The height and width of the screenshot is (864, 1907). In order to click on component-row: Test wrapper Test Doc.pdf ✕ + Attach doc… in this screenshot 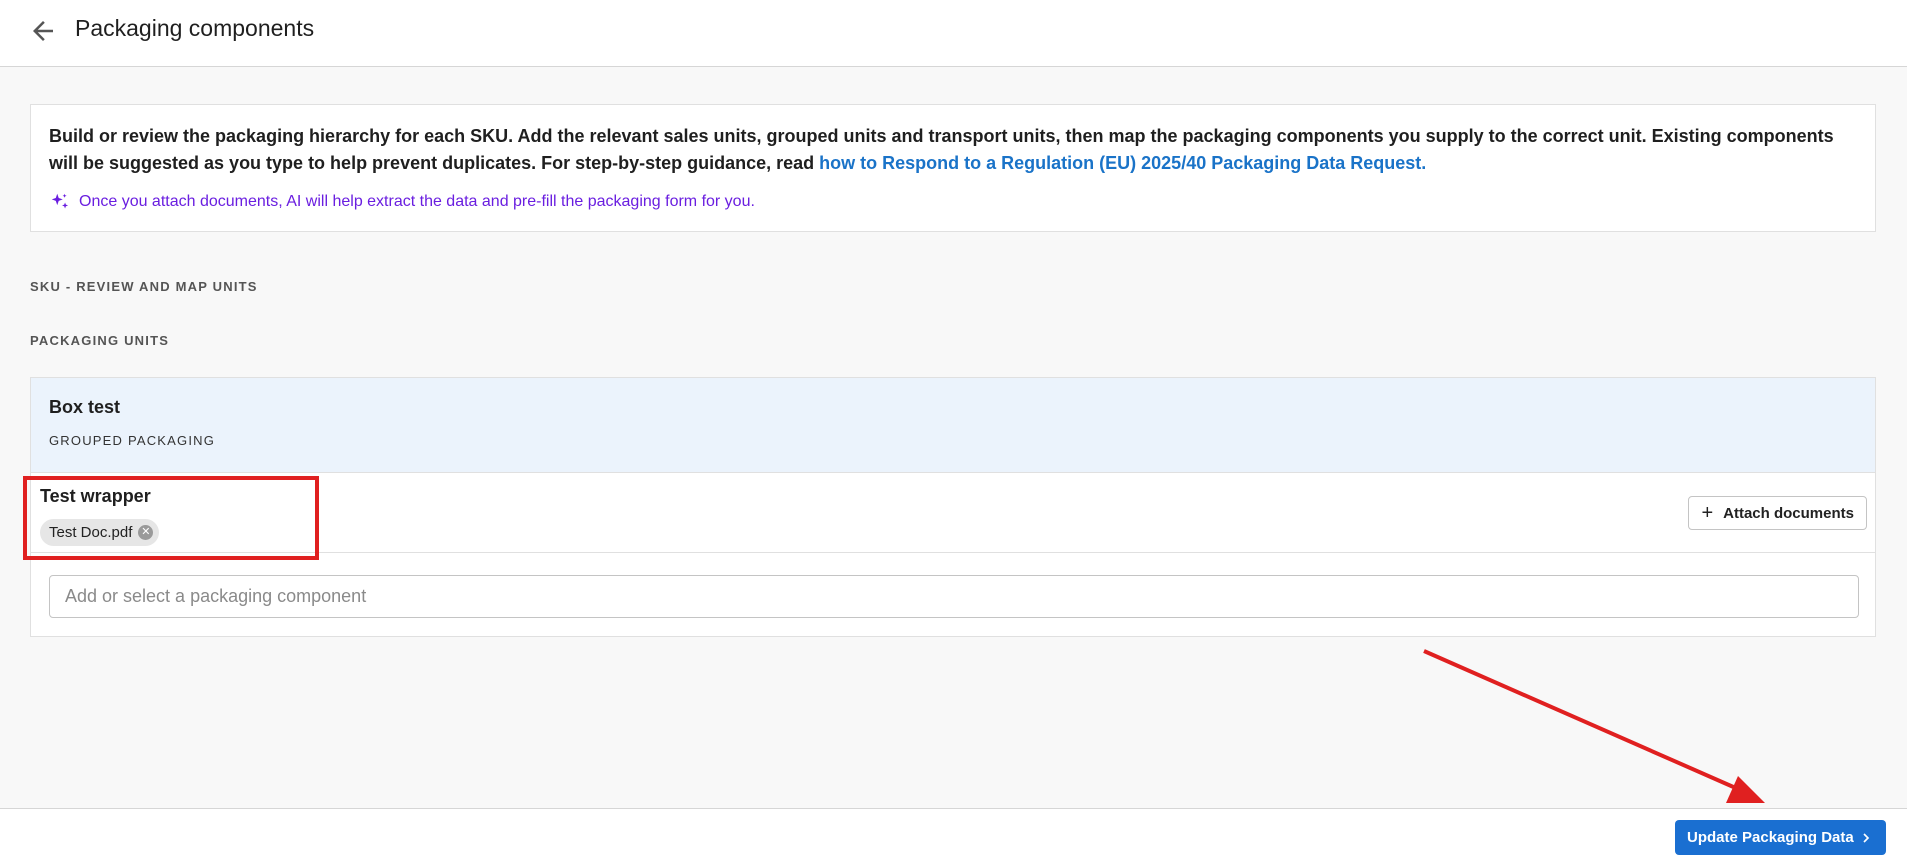, I will do `click(953, 513)`.